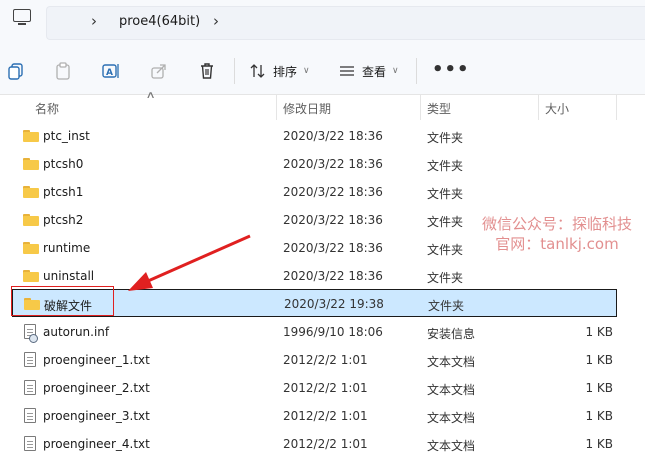 Image resolution: width=645 pixels, height=458 pixels. Describe the element at coordinates (557, 244) in the screenshot. I see `watermark-line: 官网：tanlkj.com` at that location.